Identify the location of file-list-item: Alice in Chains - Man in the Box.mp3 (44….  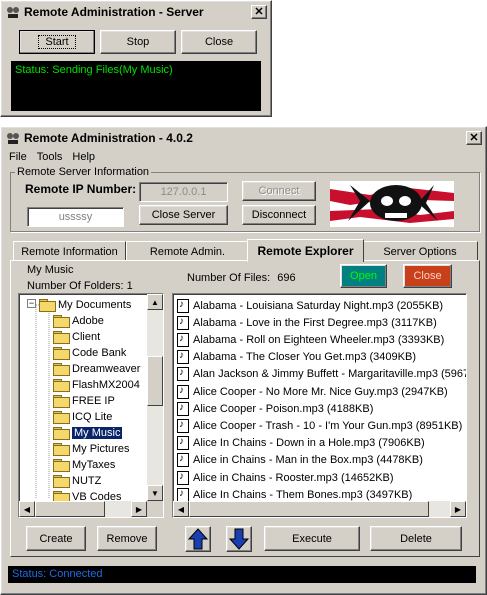
(300, 460).